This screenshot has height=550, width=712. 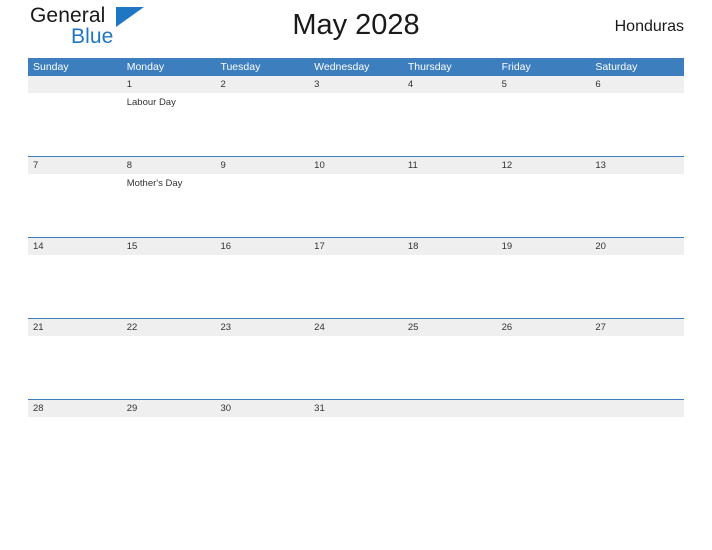 I want to click on day-number: 15, so click(x=169, y=246).